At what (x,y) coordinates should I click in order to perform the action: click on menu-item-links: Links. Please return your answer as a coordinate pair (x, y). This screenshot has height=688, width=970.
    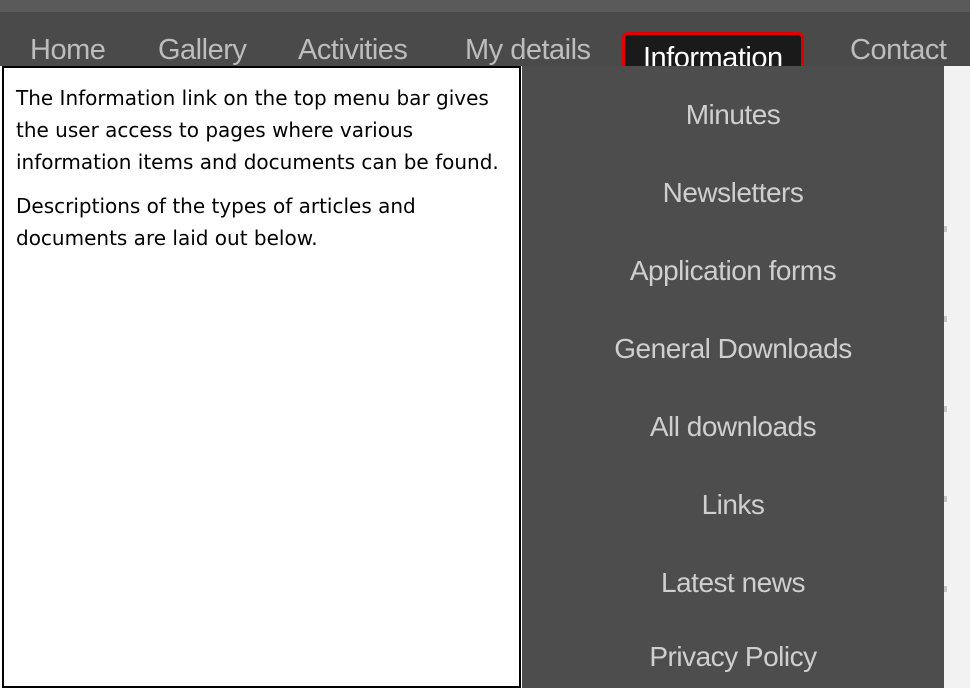
    Looking at the image, I should click on (733, 505).